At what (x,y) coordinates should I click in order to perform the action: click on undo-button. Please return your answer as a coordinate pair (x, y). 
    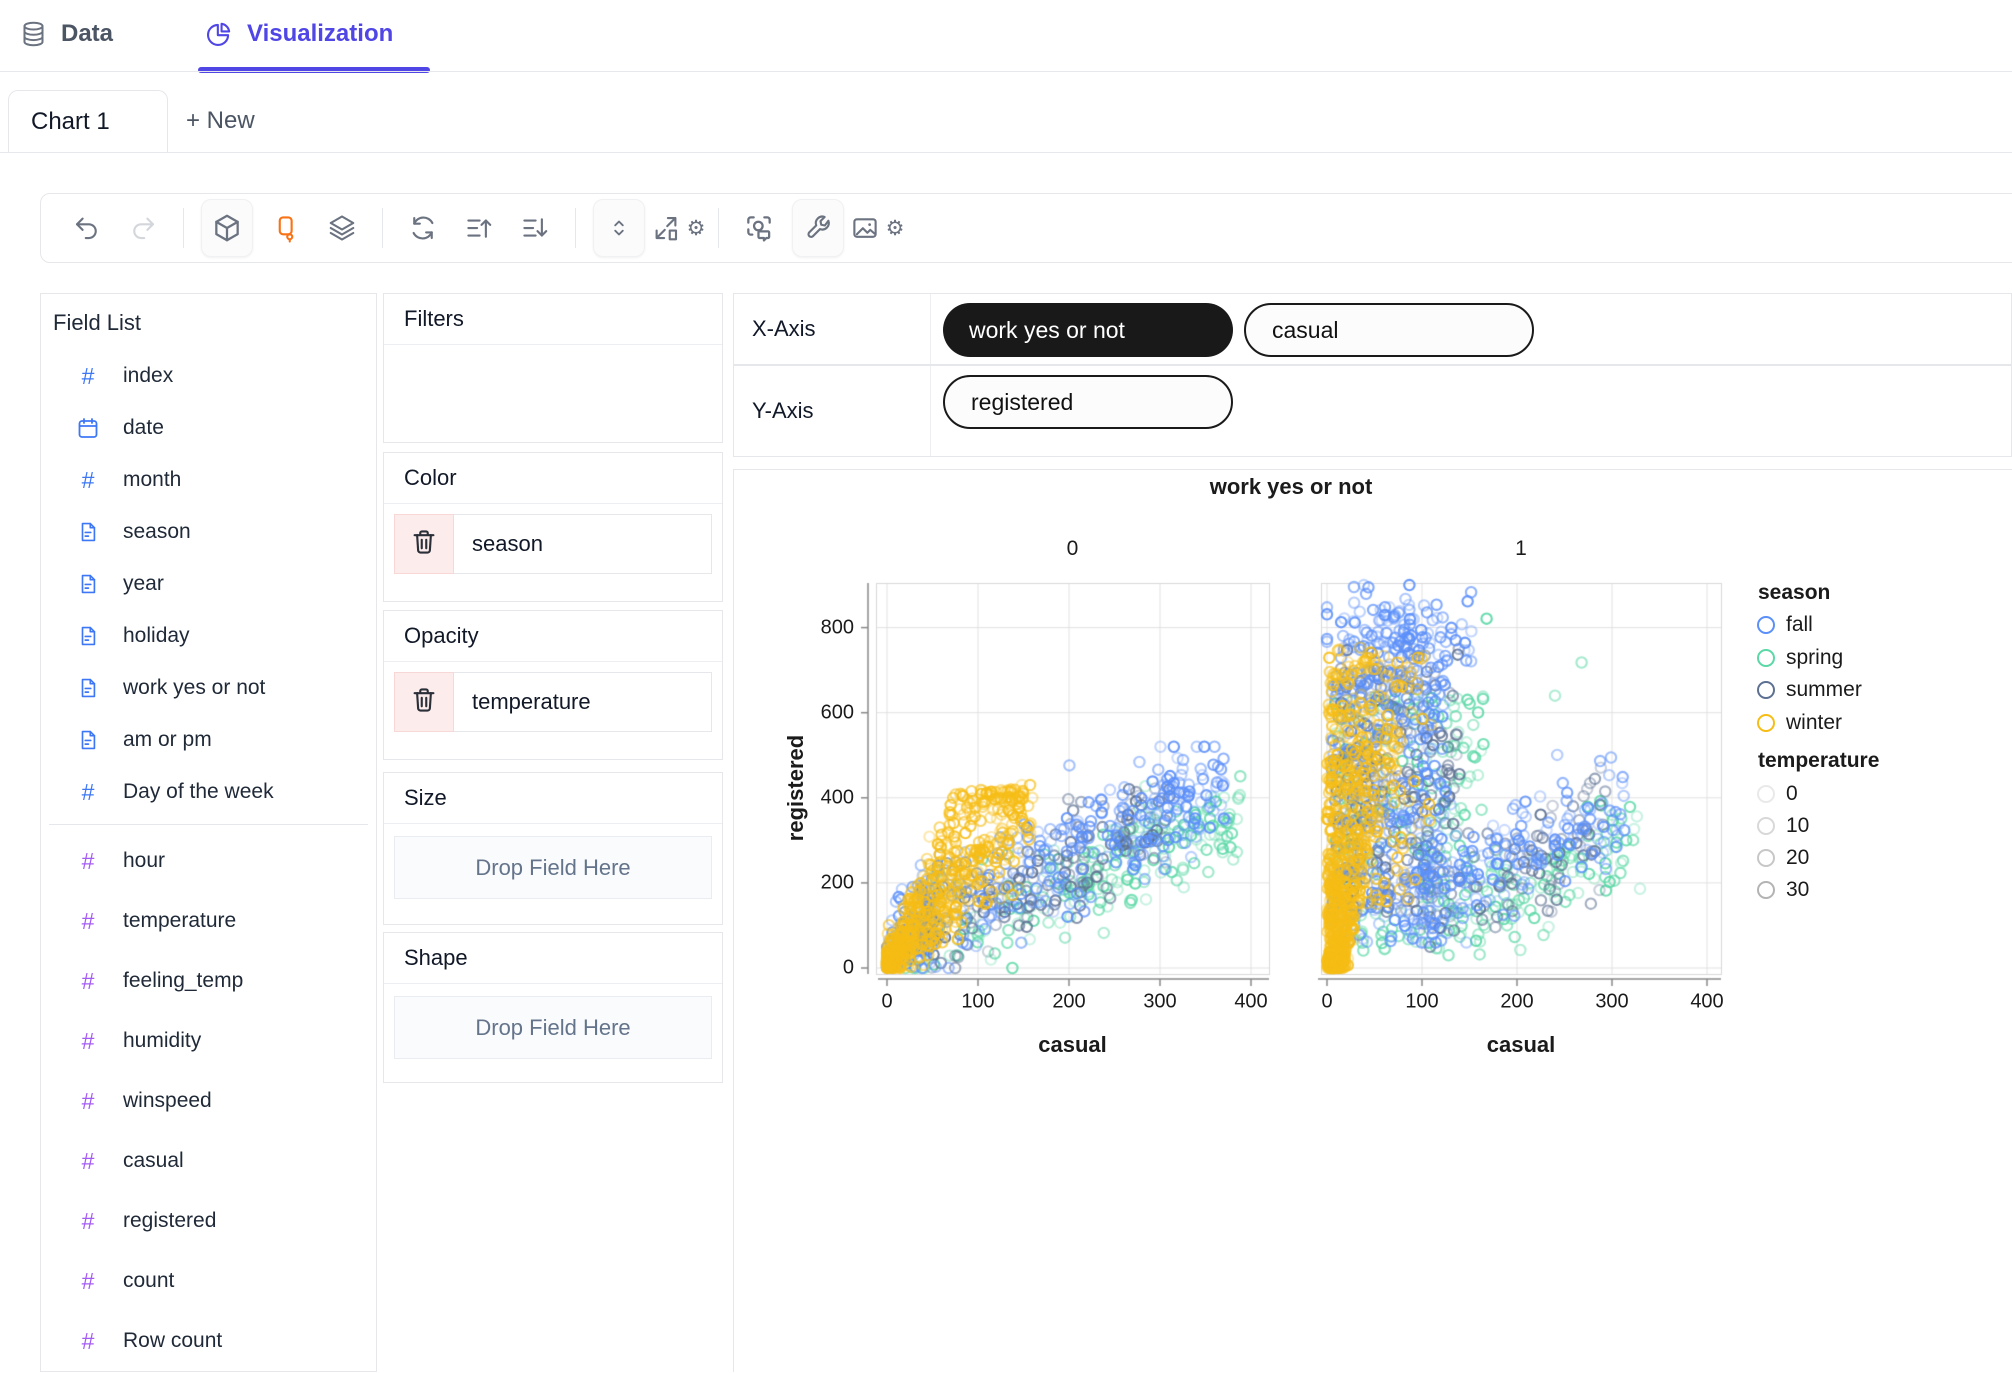
    Looking at the image, I should click on (87, 228).